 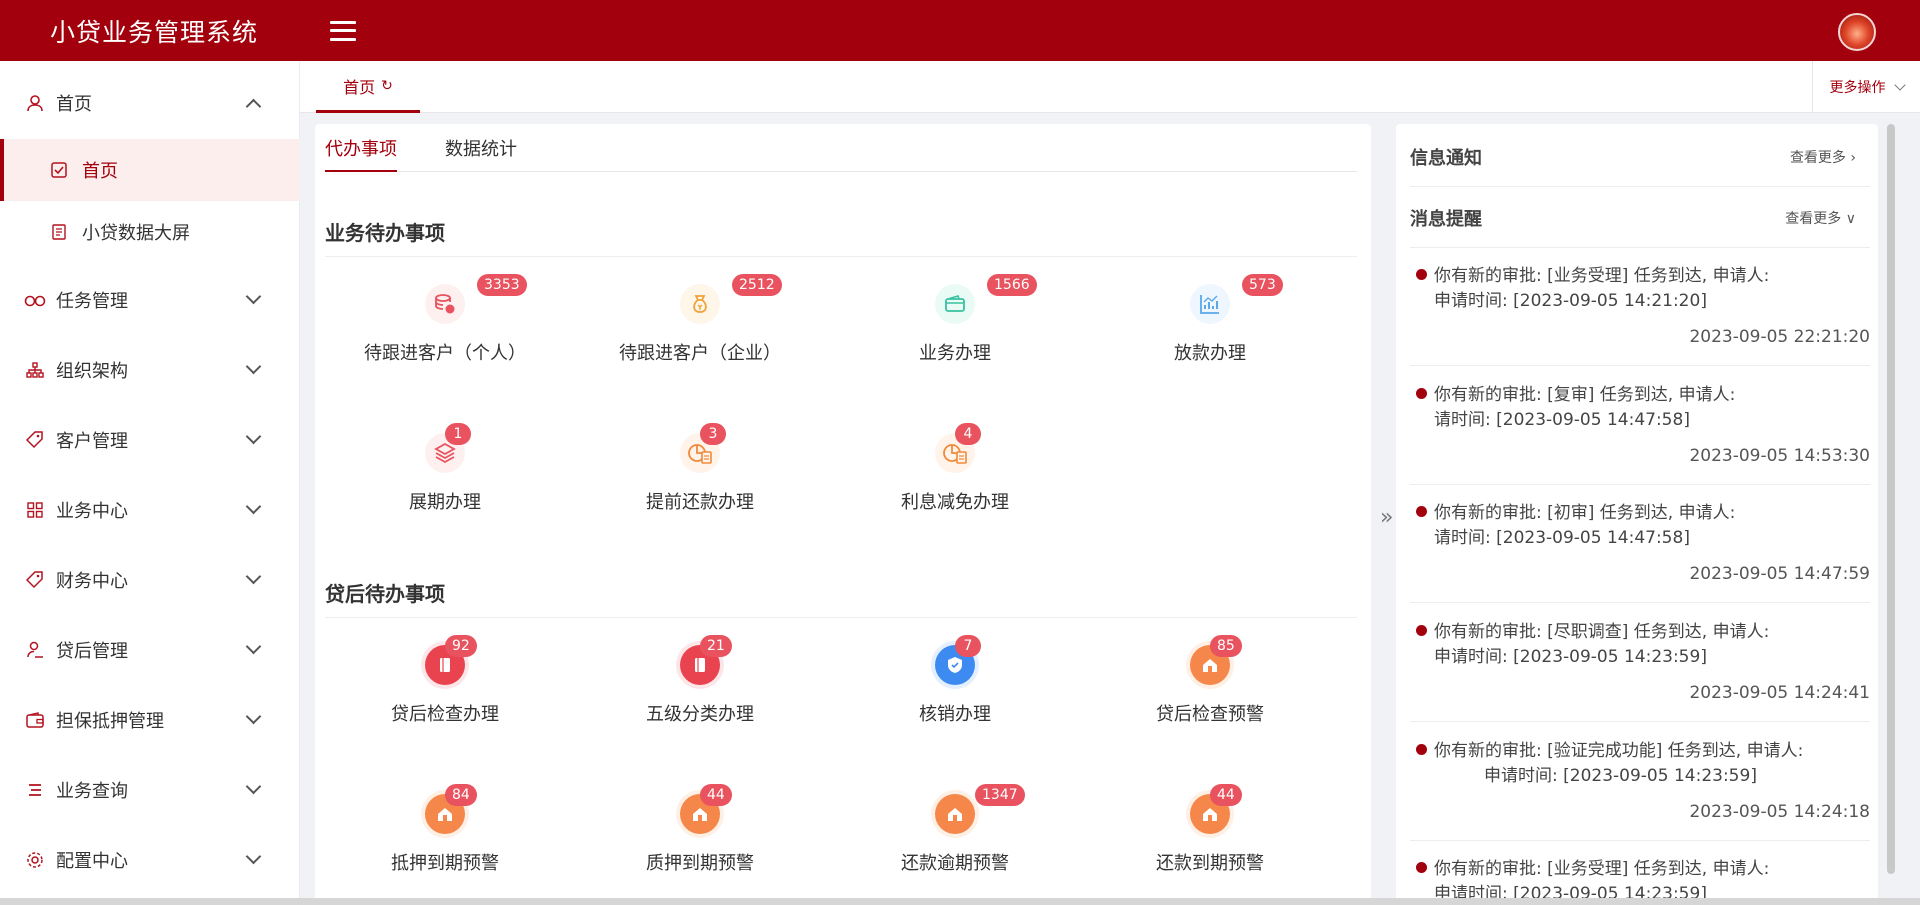 What do you see at coordinates (955, 304) in the screenshot?
I see `wallet-card-icon` at bounding box center [955, 304].